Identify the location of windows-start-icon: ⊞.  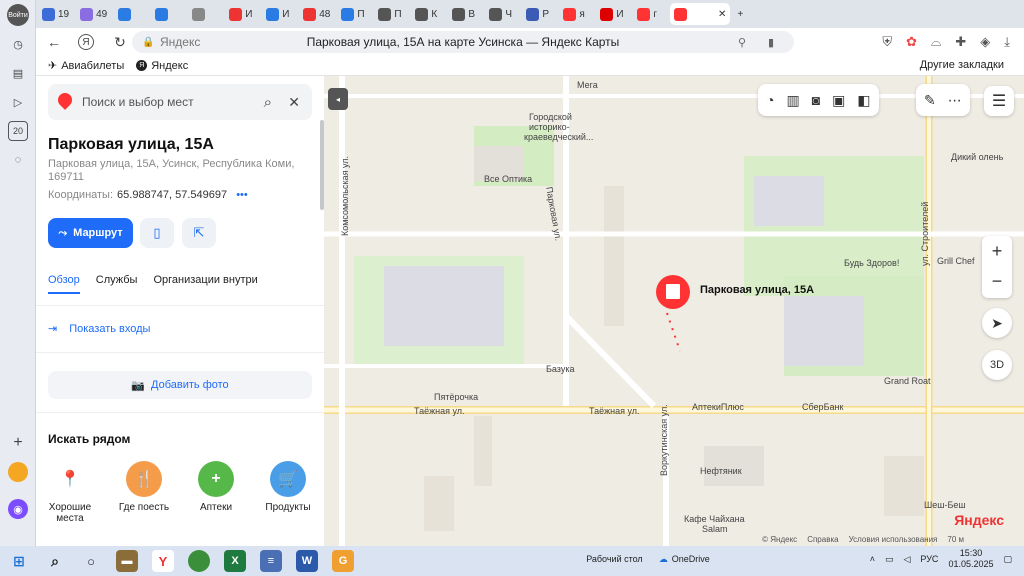
(19, 561).